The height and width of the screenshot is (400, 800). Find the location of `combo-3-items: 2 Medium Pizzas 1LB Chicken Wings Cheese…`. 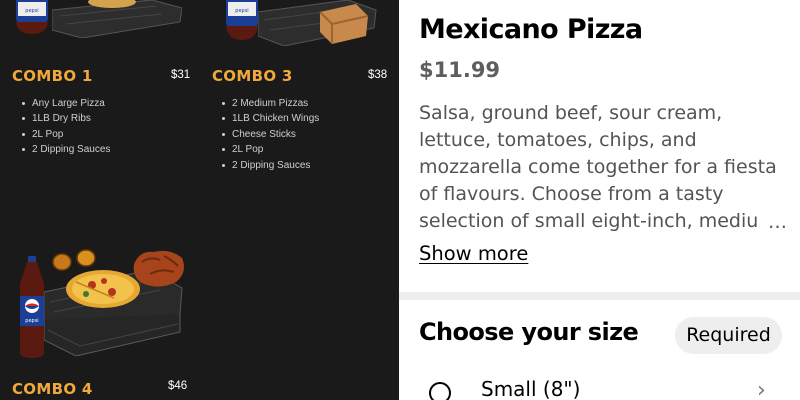

combo-3-items: 2 Medium Pizzas 1LB Chicken Wings Cheese… is located at coordinates (270, 134).